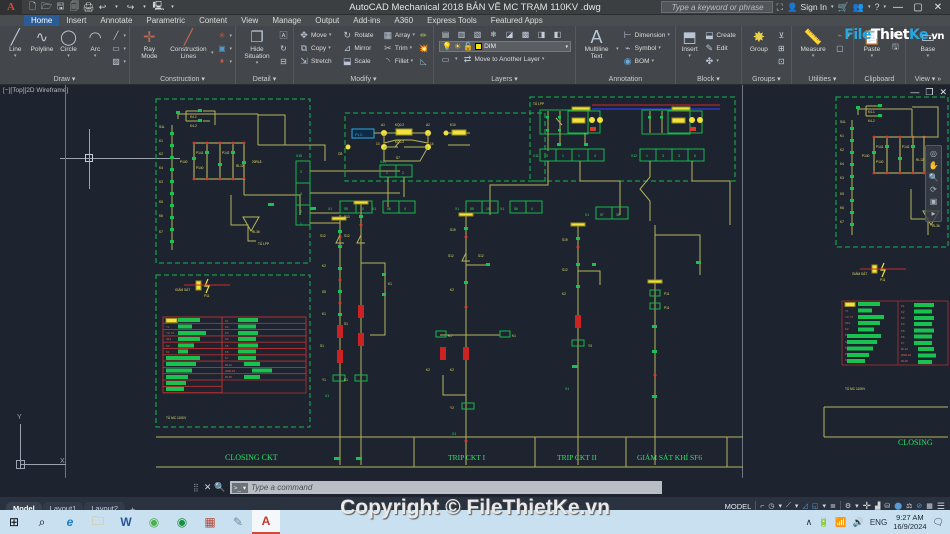 The image size is (950, 534). What do you see at coordinates (95, 44) in the screenshot?
I see `arc-button: ◠ Arc ▾` at bounding box center [95, 44].